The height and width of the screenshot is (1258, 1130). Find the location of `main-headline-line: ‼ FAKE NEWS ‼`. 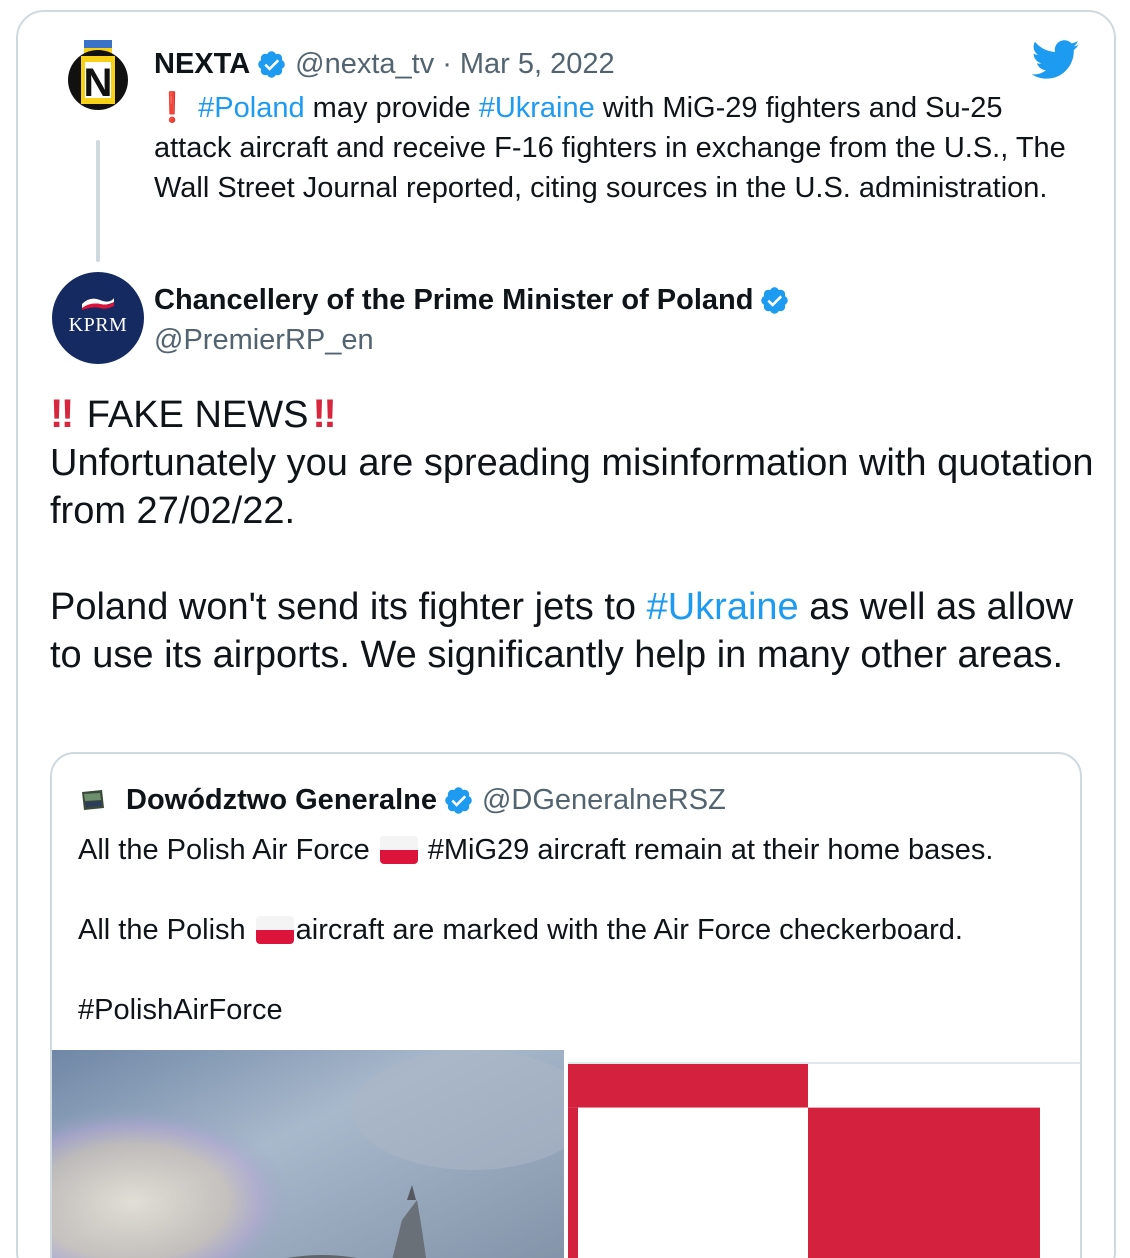

main-headline-line: ‼ FAKE NEWS ‼ is located at coordinates (575, 414).